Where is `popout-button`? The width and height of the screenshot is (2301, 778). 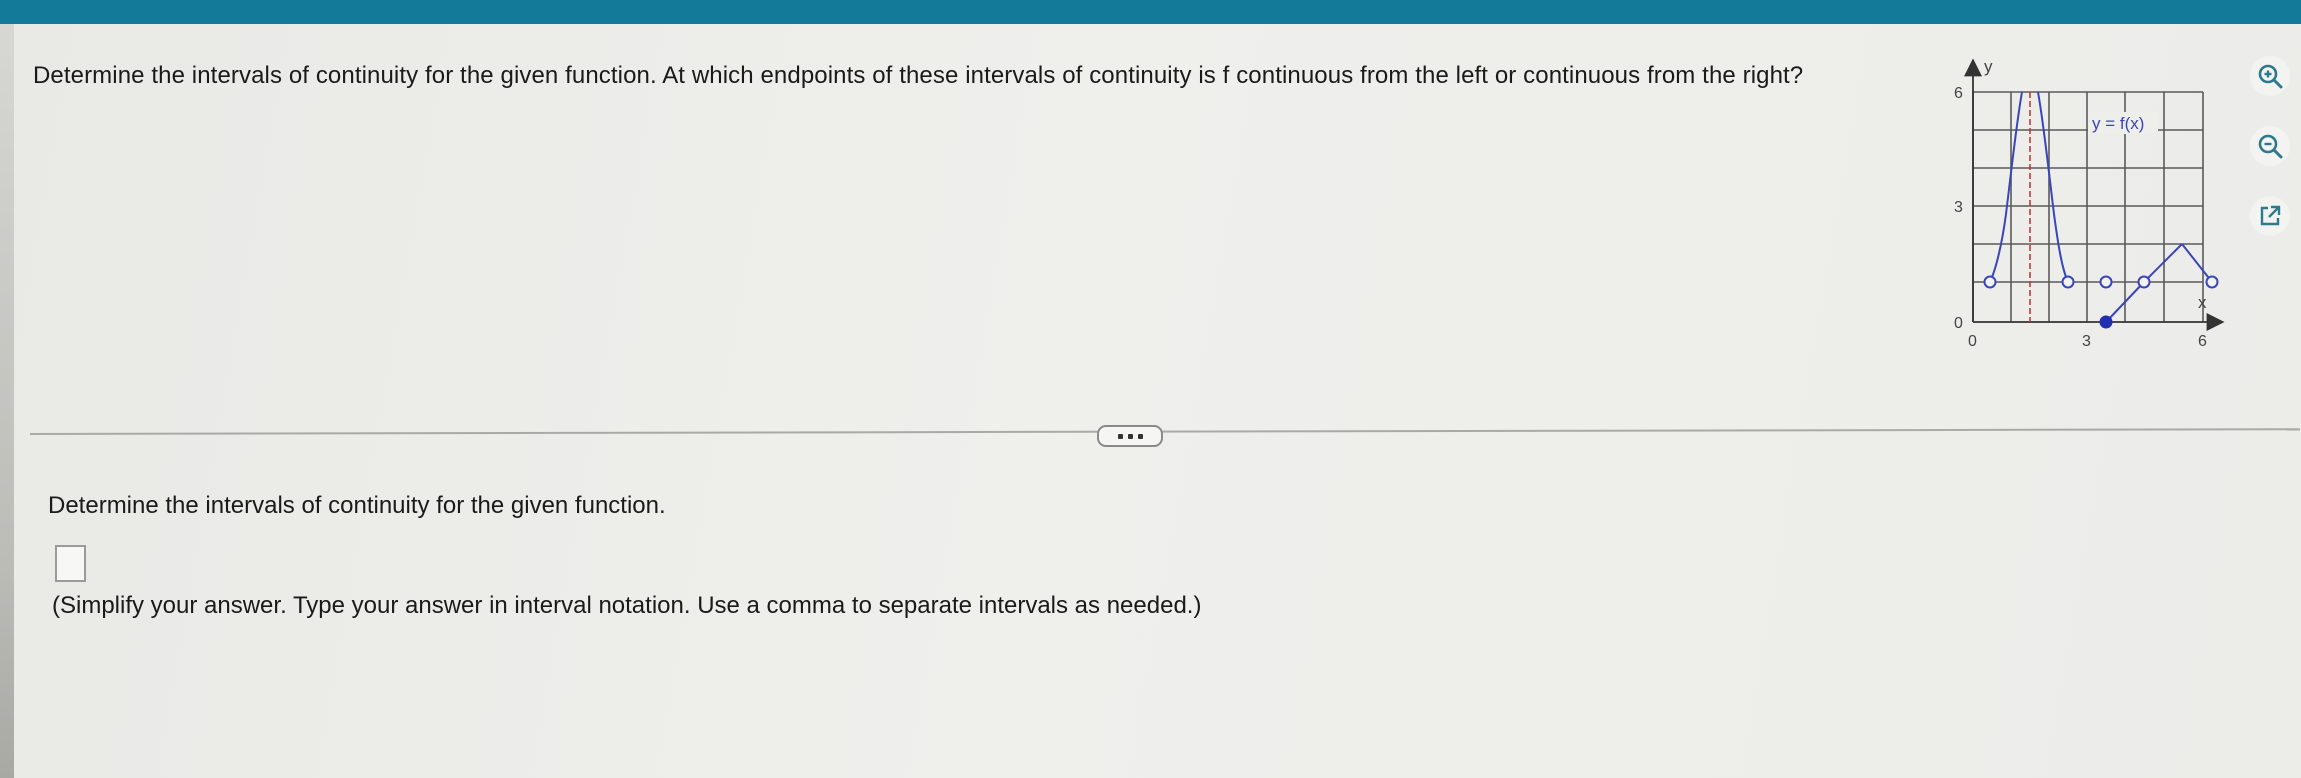 popout-button is located at coordinates (2270, 216).